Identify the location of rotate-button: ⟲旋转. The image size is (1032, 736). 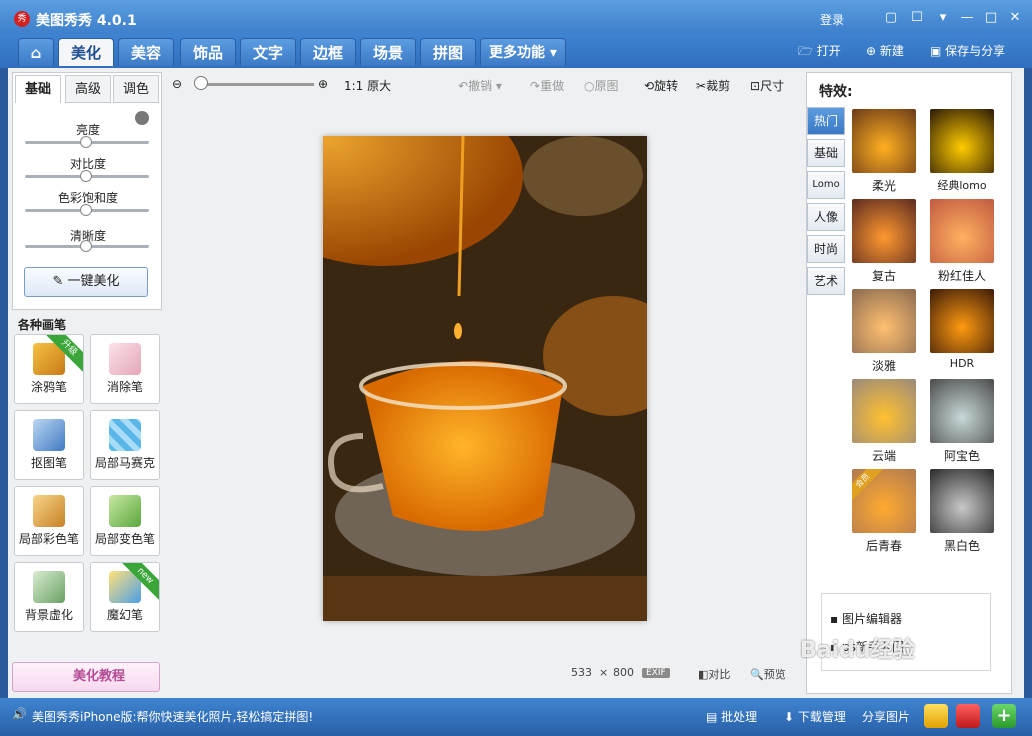
(661, 85).